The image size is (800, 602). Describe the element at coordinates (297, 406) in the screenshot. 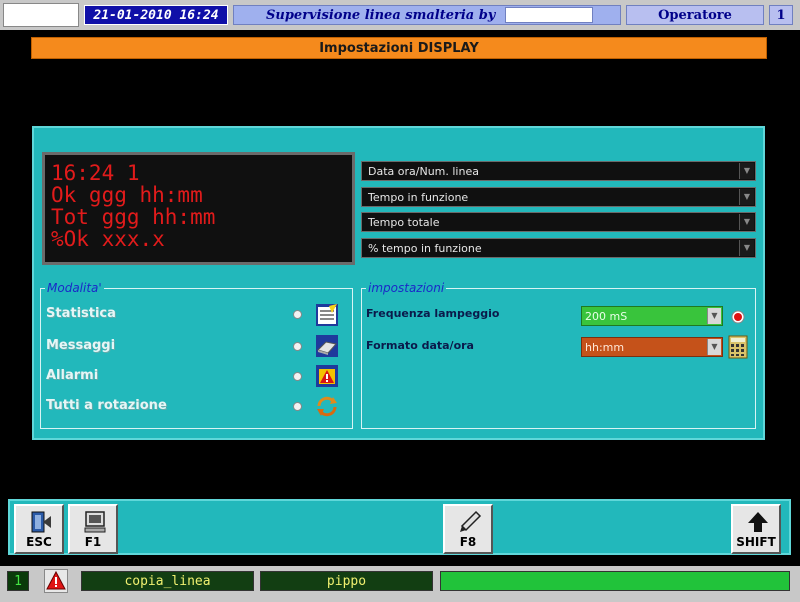

I see `mode-rotation-radio` at that location.